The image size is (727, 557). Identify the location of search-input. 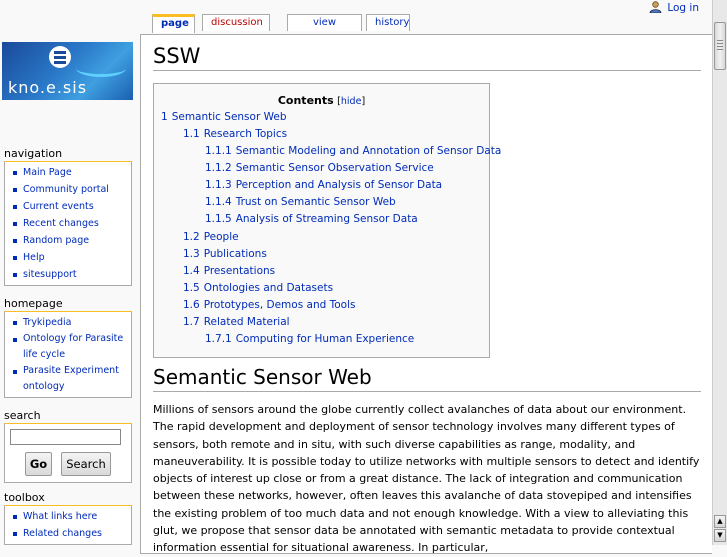
(65, 437).